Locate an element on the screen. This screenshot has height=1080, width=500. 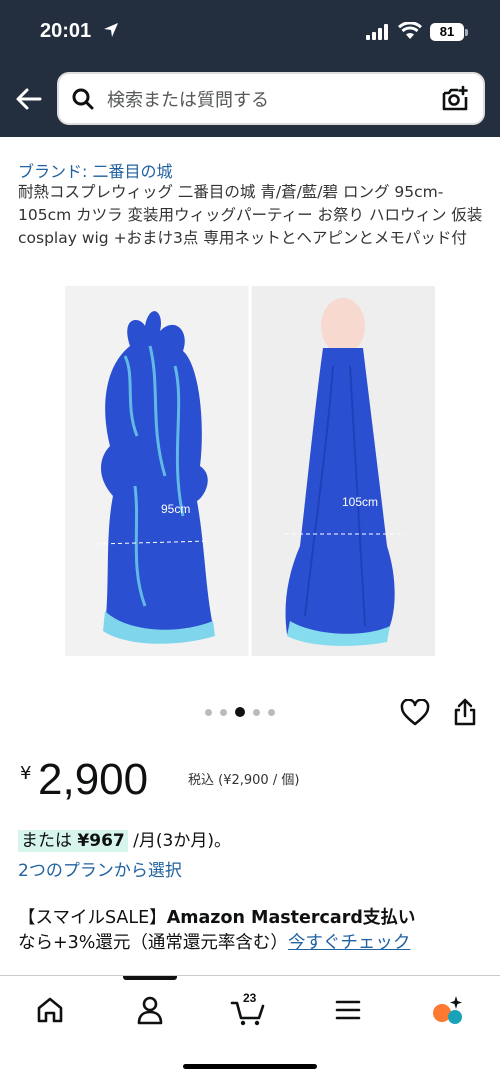
promo-tag: 【スマイルSALE】 is located at coordinates (92, 918).